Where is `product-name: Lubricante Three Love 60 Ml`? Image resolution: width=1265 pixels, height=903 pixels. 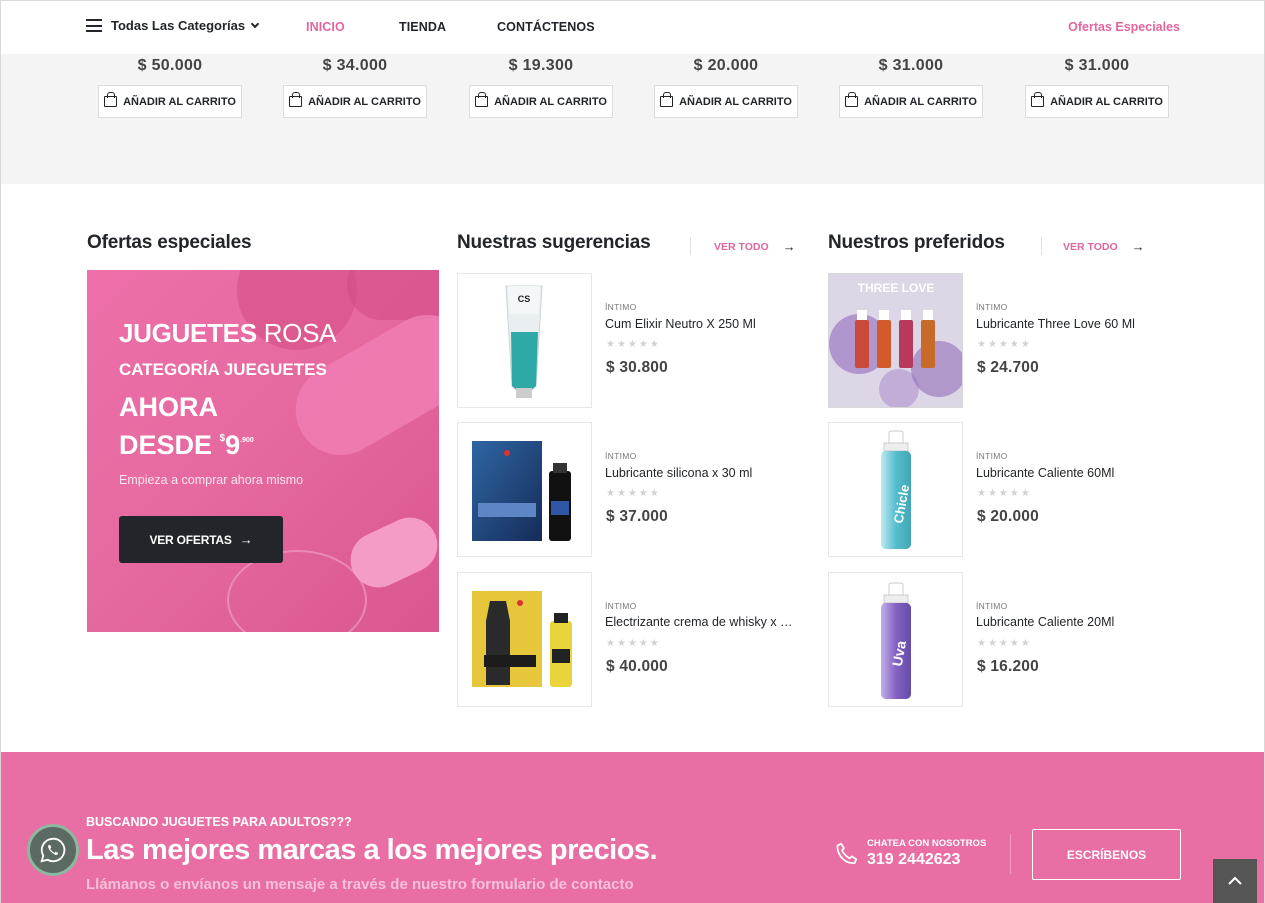
product-name: Lubricante Three Love 60 Ml is located at coordinates (1078, 324).